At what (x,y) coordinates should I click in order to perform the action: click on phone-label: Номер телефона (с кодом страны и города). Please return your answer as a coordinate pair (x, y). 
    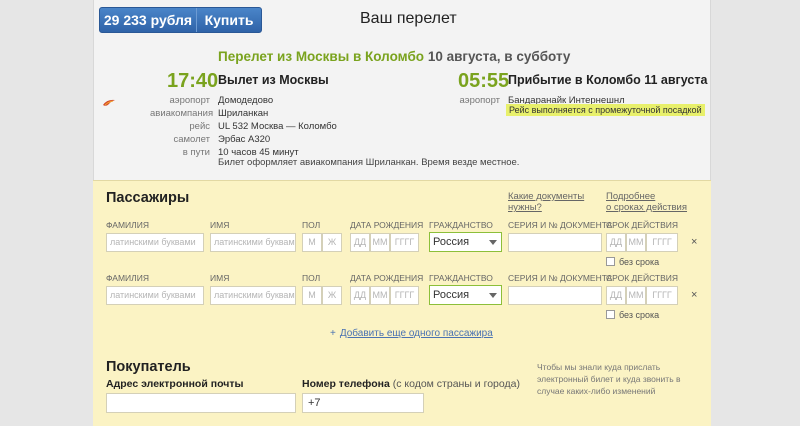
    Looking at the image, I should click on (411, 384).